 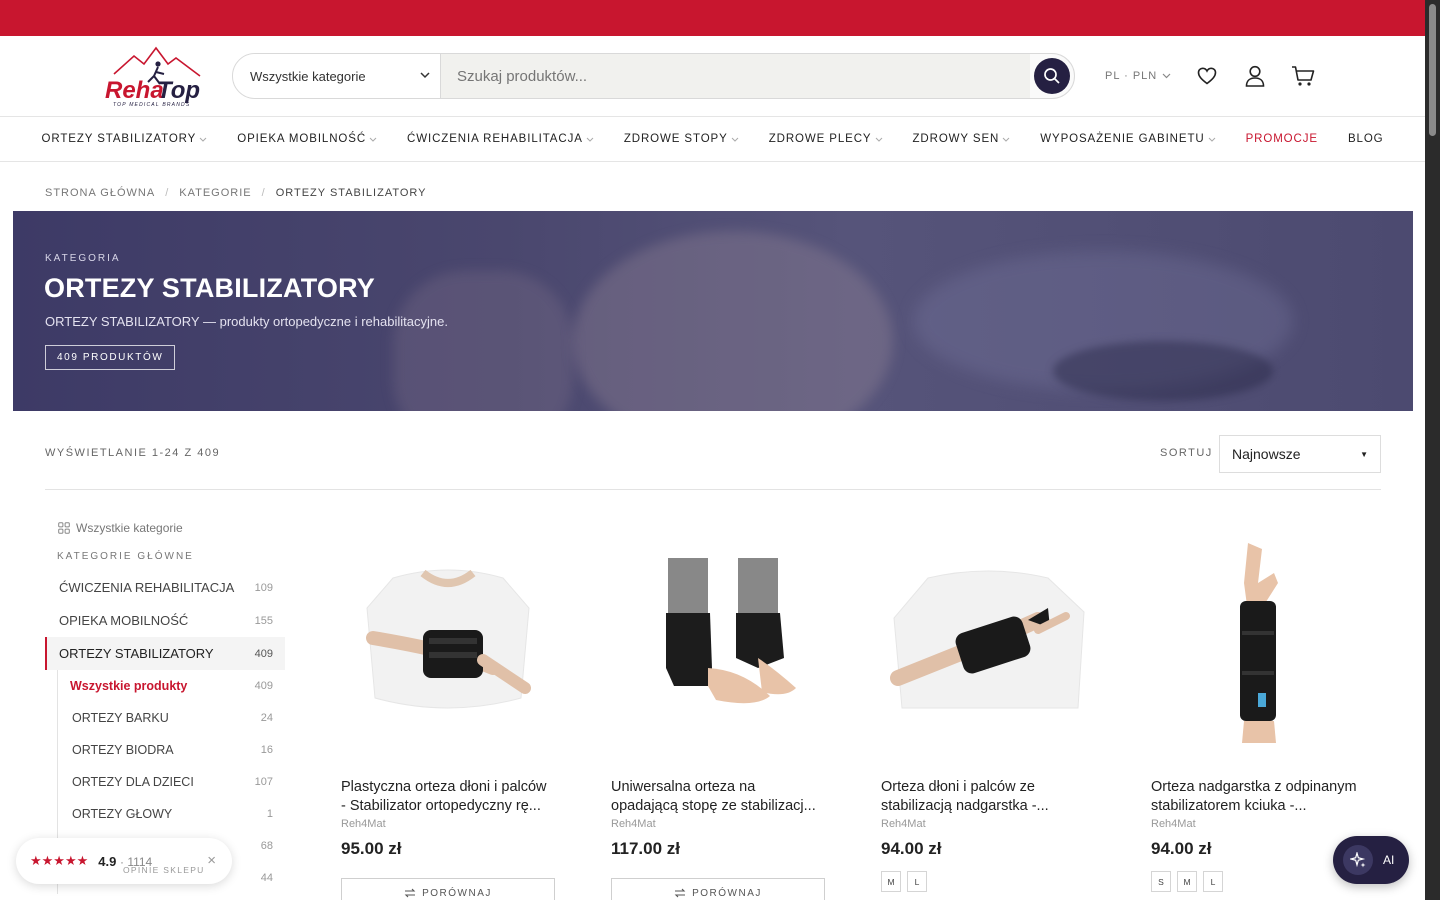 What do you see at coordinates (215, 193) in the screenshot?
I see `breadcrumb-categories: KATEGORIE` at bounding box center [215, 193].